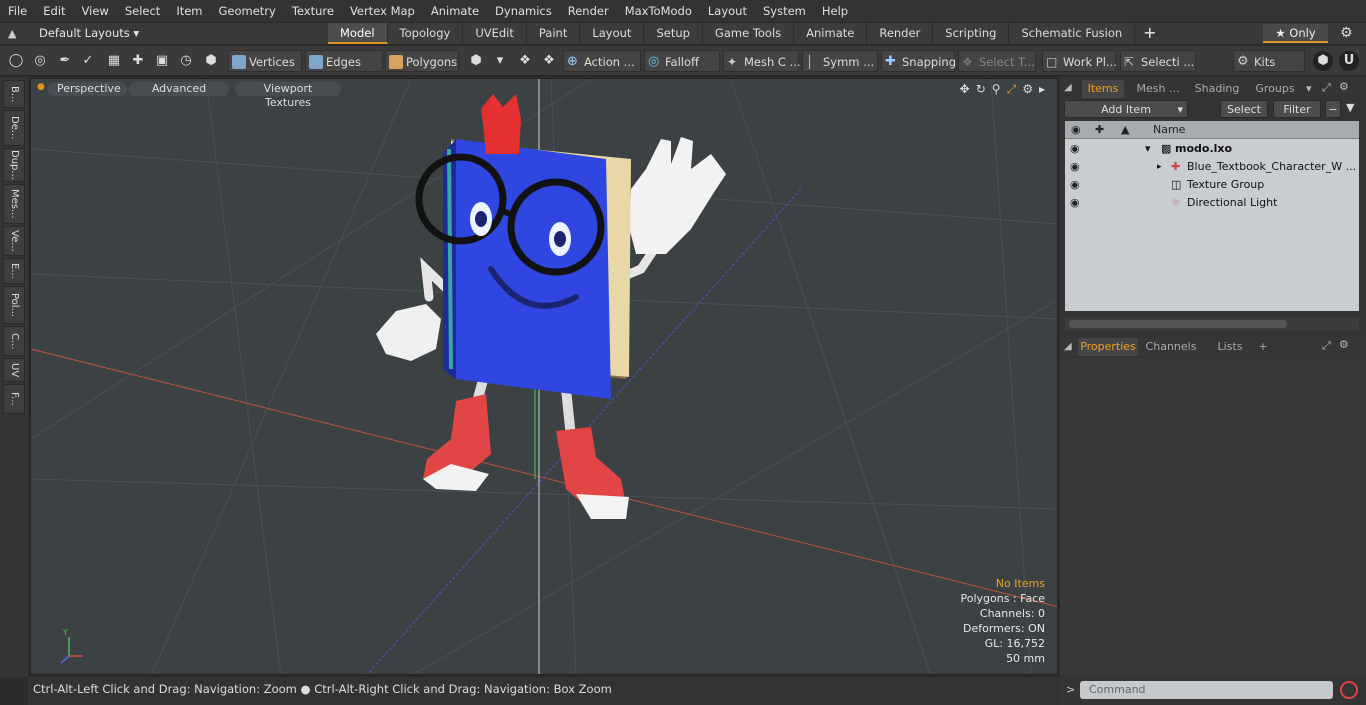 The width and height of the screenshot is (1366, 705). What do you see at coordinates (313, 11) in the screenshot?
I see `menu-texture: Texture` at bounding box center [313, 11].